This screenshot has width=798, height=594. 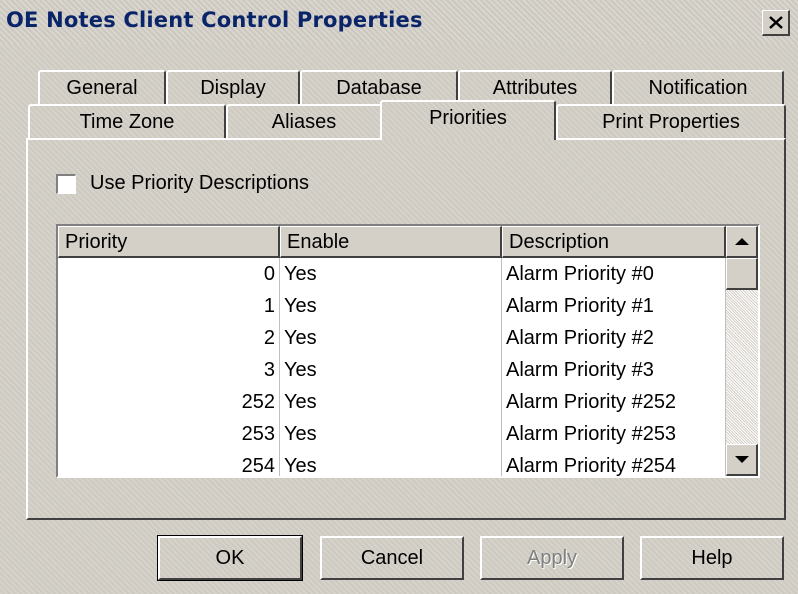 I want to click on tab-notification: Notification, so click(x=698, y=88).